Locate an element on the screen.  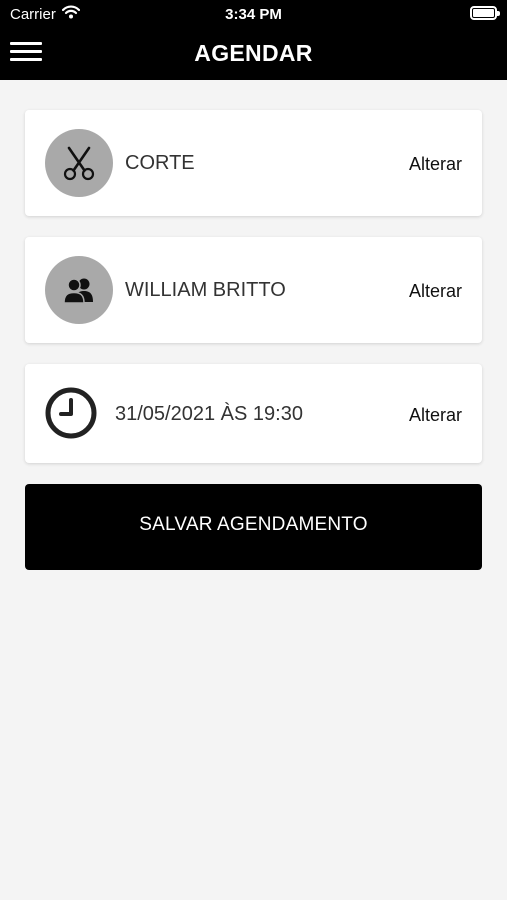
status-bar: Carrier 3:34 PM is located at coordinates (253, 14).